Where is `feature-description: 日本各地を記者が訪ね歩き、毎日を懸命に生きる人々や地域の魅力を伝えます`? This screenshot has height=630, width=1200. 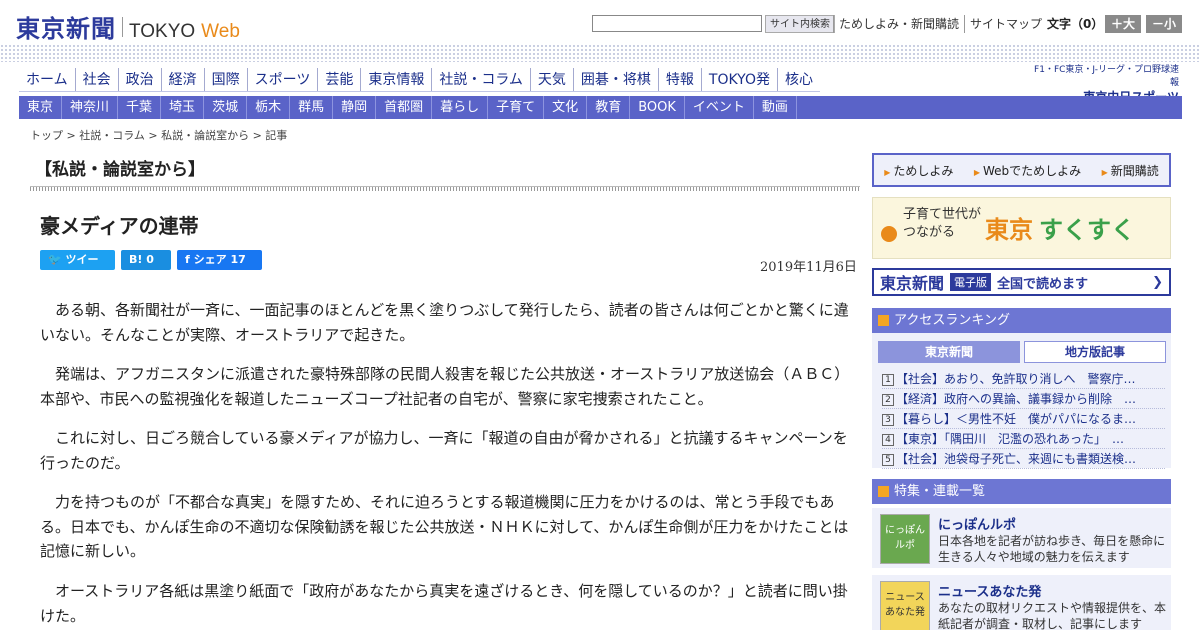 feature-description: 日本各地を記者が訪ね歩き、毎日を懸命に生きる人々や地域の魅力を伝えます is located at coordinates (1052, 549).